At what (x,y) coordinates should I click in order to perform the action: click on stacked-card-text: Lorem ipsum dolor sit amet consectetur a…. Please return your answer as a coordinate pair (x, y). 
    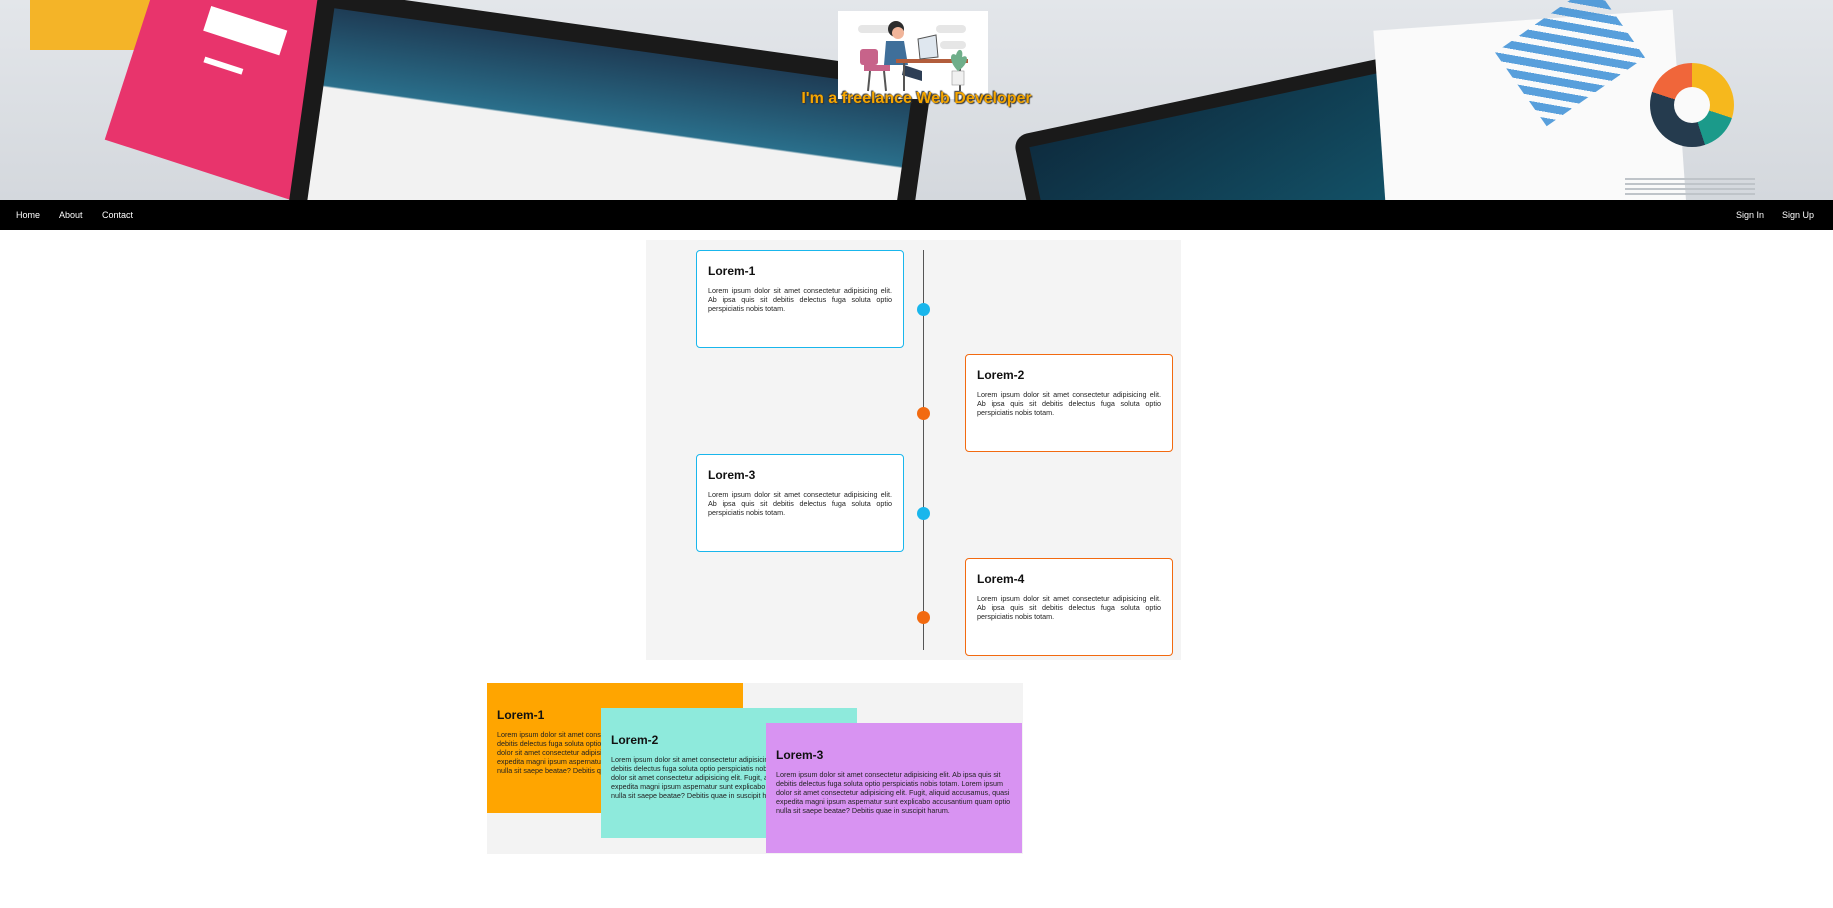
    Looking at the image, I should click on (893, 792).